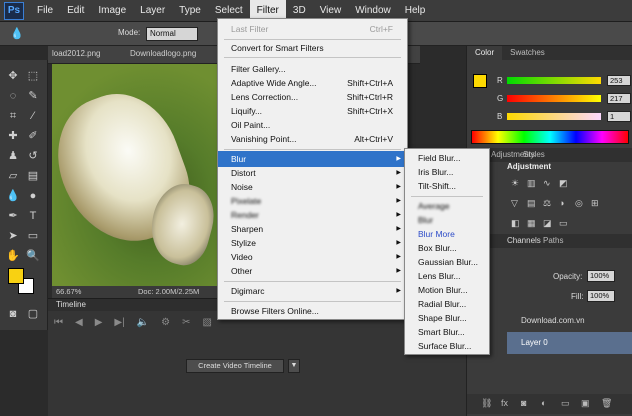 The width and height of the screenshot is (632, 416). Describe the element at coordinates (13, 96) in the screenshot. I see `lasso-tool-icon: ◌` at that location.